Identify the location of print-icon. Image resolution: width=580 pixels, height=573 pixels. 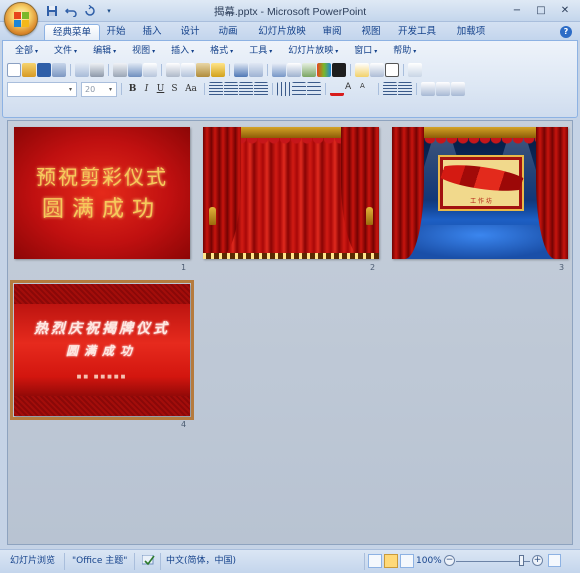
(97, 70).